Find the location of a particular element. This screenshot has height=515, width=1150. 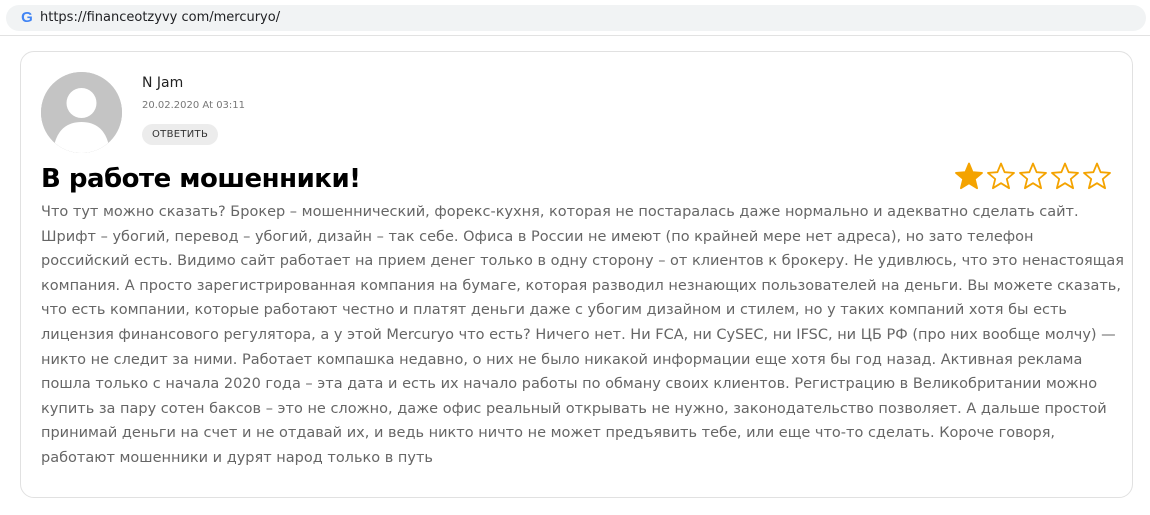

browser-address-bar: G https://financeotzyvy com/mercuryo/ is located at coordinates (575, 18).